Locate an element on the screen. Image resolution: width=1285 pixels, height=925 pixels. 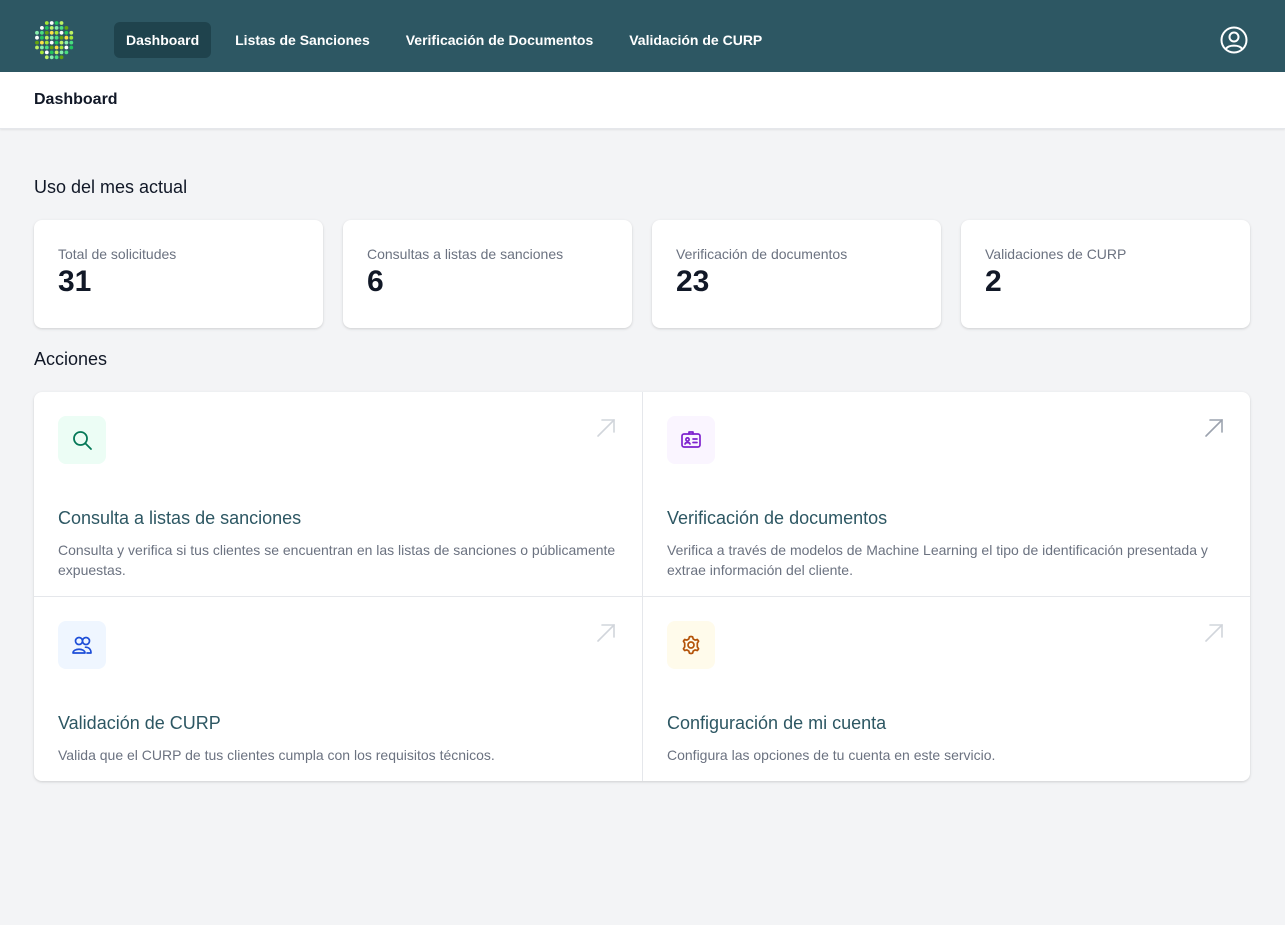
id-card-icon is located at coordinates (691, 439).